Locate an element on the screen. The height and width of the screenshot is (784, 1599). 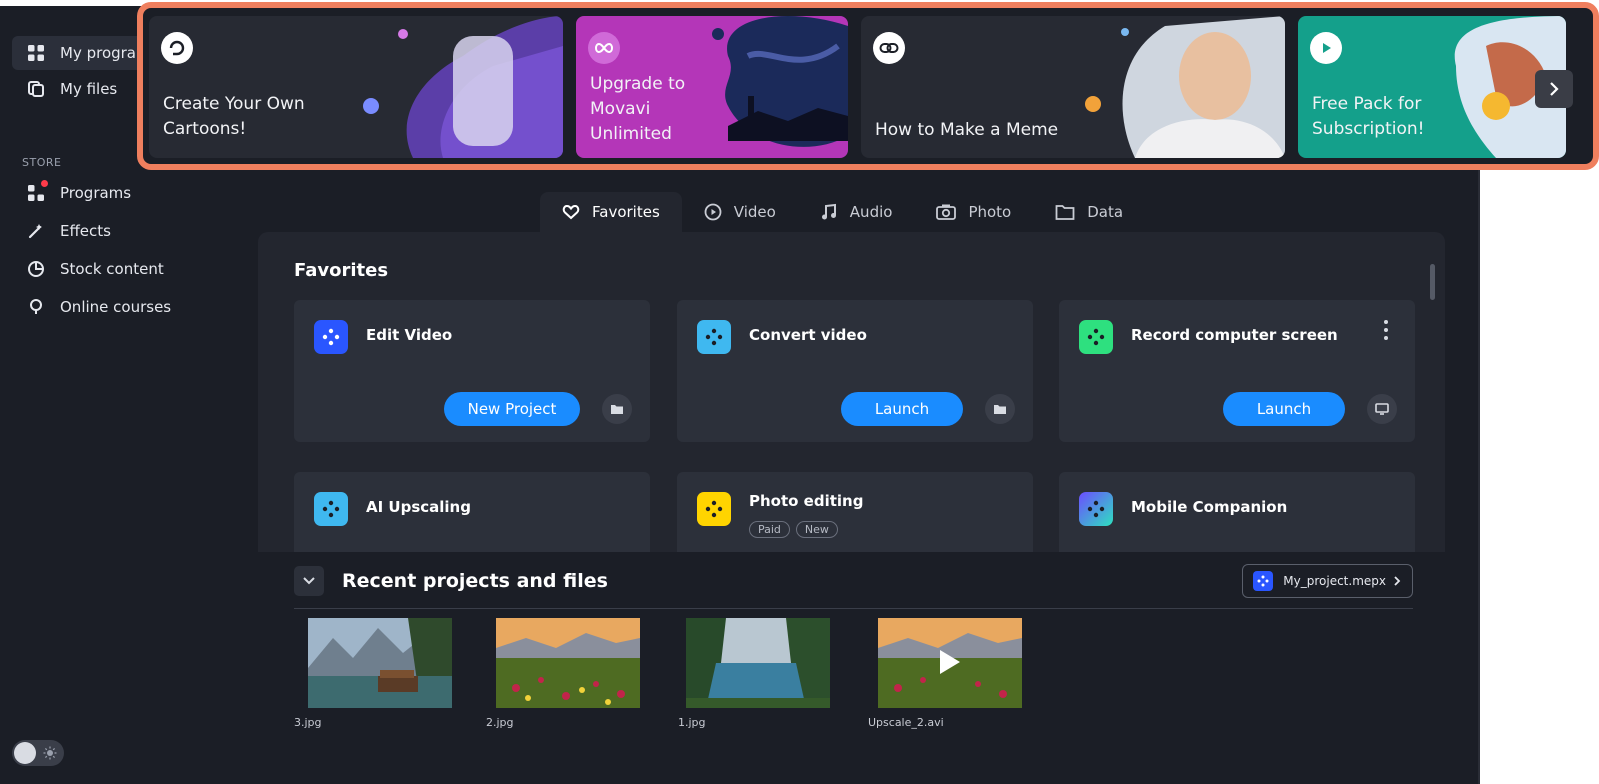
promo-banner-meme: How to Make a Meme is located at coordinates (1073, 87).